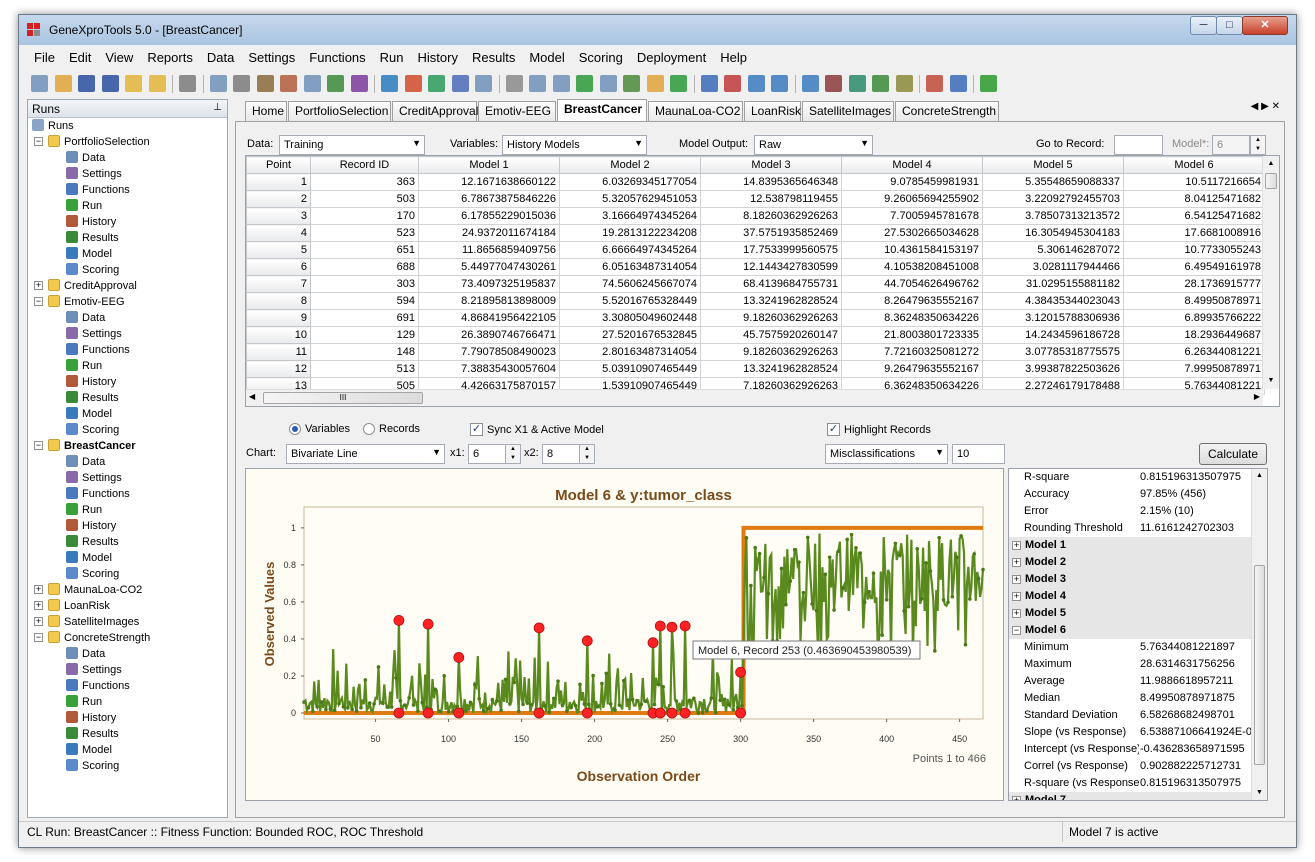 The height and width of the screenshot is (862, 1315). I want to click on minimize-button: ─, so click(1203, 25).